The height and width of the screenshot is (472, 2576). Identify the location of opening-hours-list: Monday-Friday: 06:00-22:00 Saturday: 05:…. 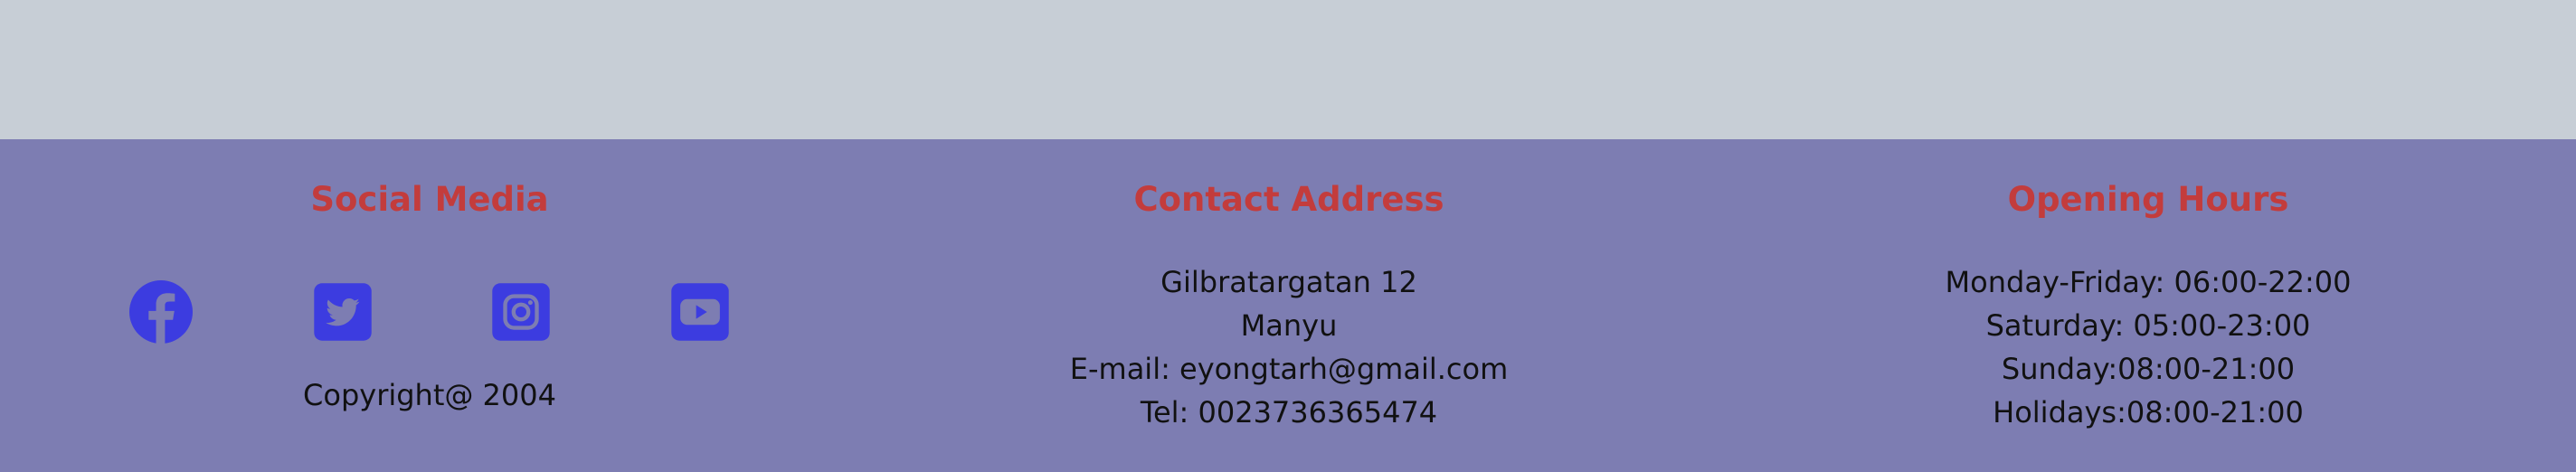
(2148, 347).